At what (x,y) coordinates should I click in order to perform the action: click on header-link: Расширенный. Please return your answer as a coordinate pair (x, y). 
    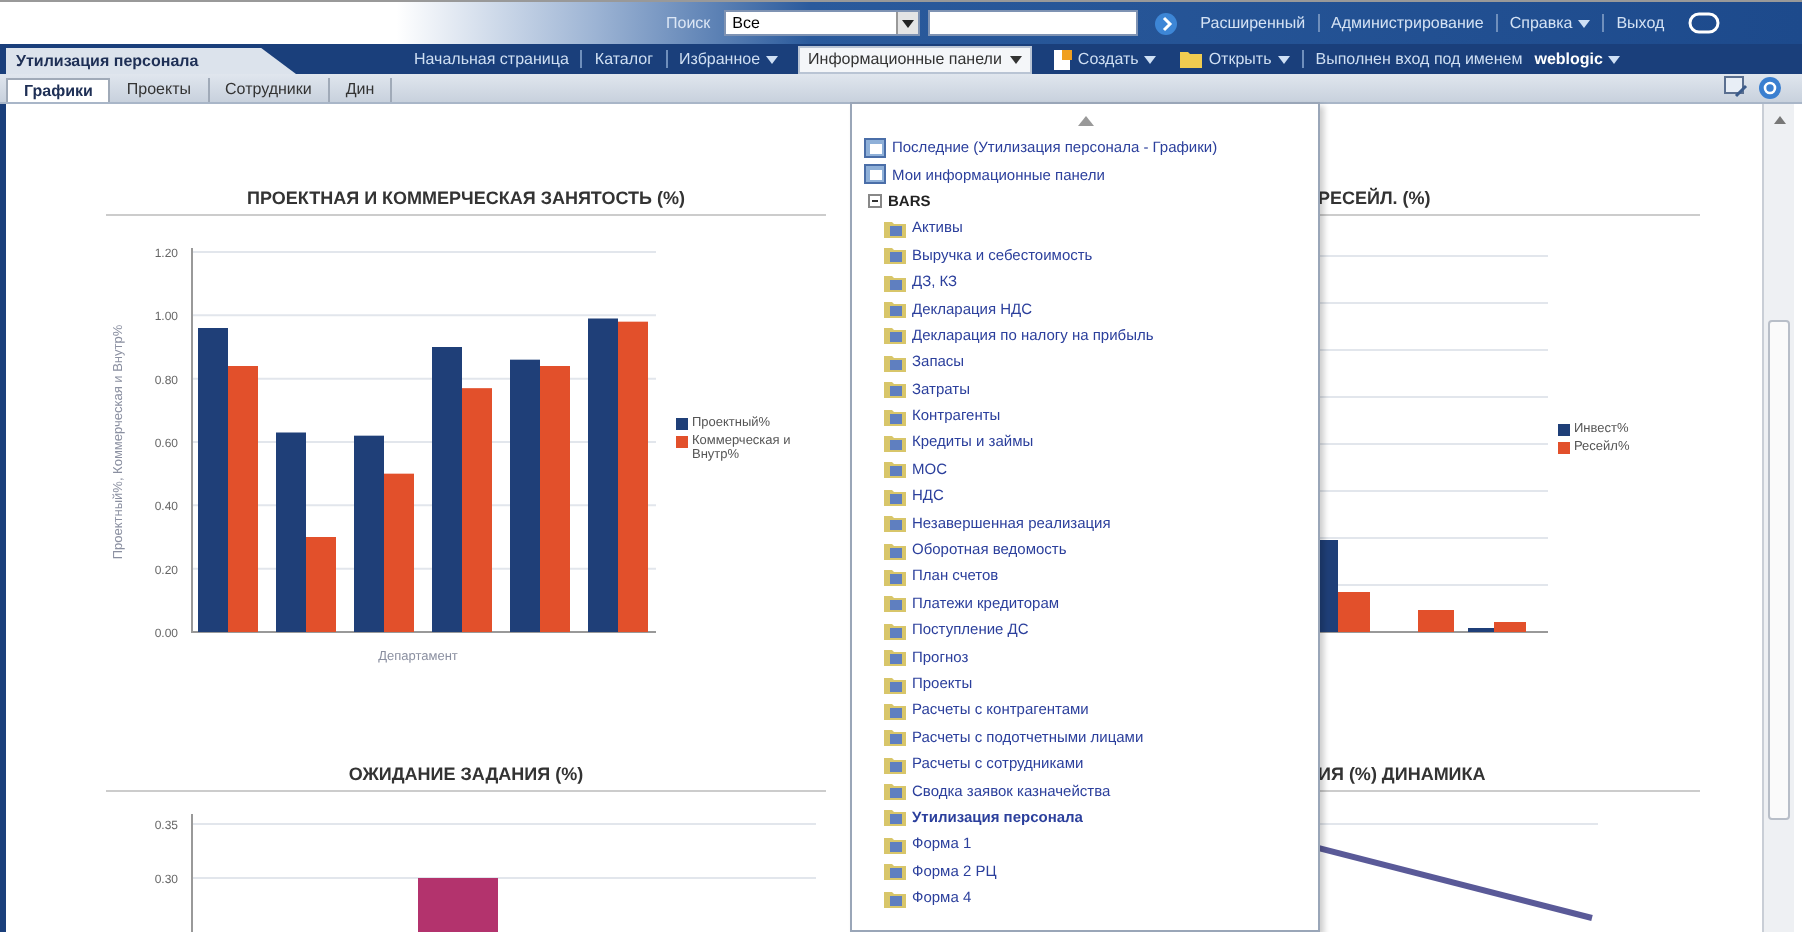
    Looking at the image, I should click on (1253, 23).